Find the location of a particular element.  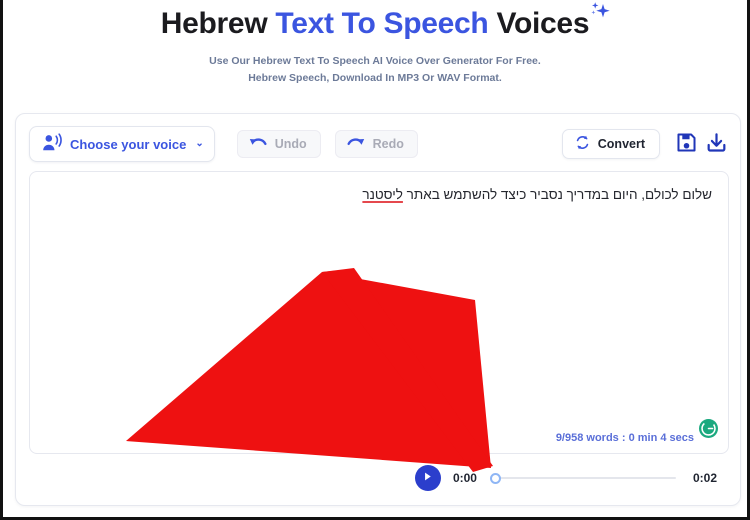

sparkle-icon is located at coordinates (600, 11).